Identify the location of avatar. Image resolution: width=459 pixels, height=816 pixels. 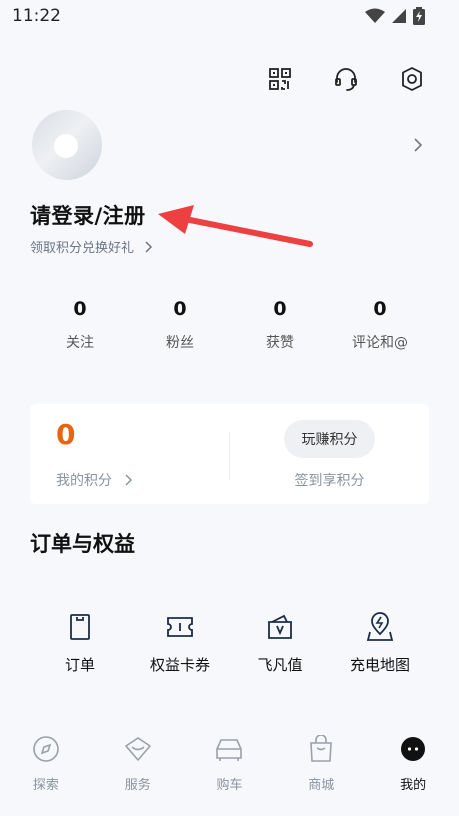
(67, 145).